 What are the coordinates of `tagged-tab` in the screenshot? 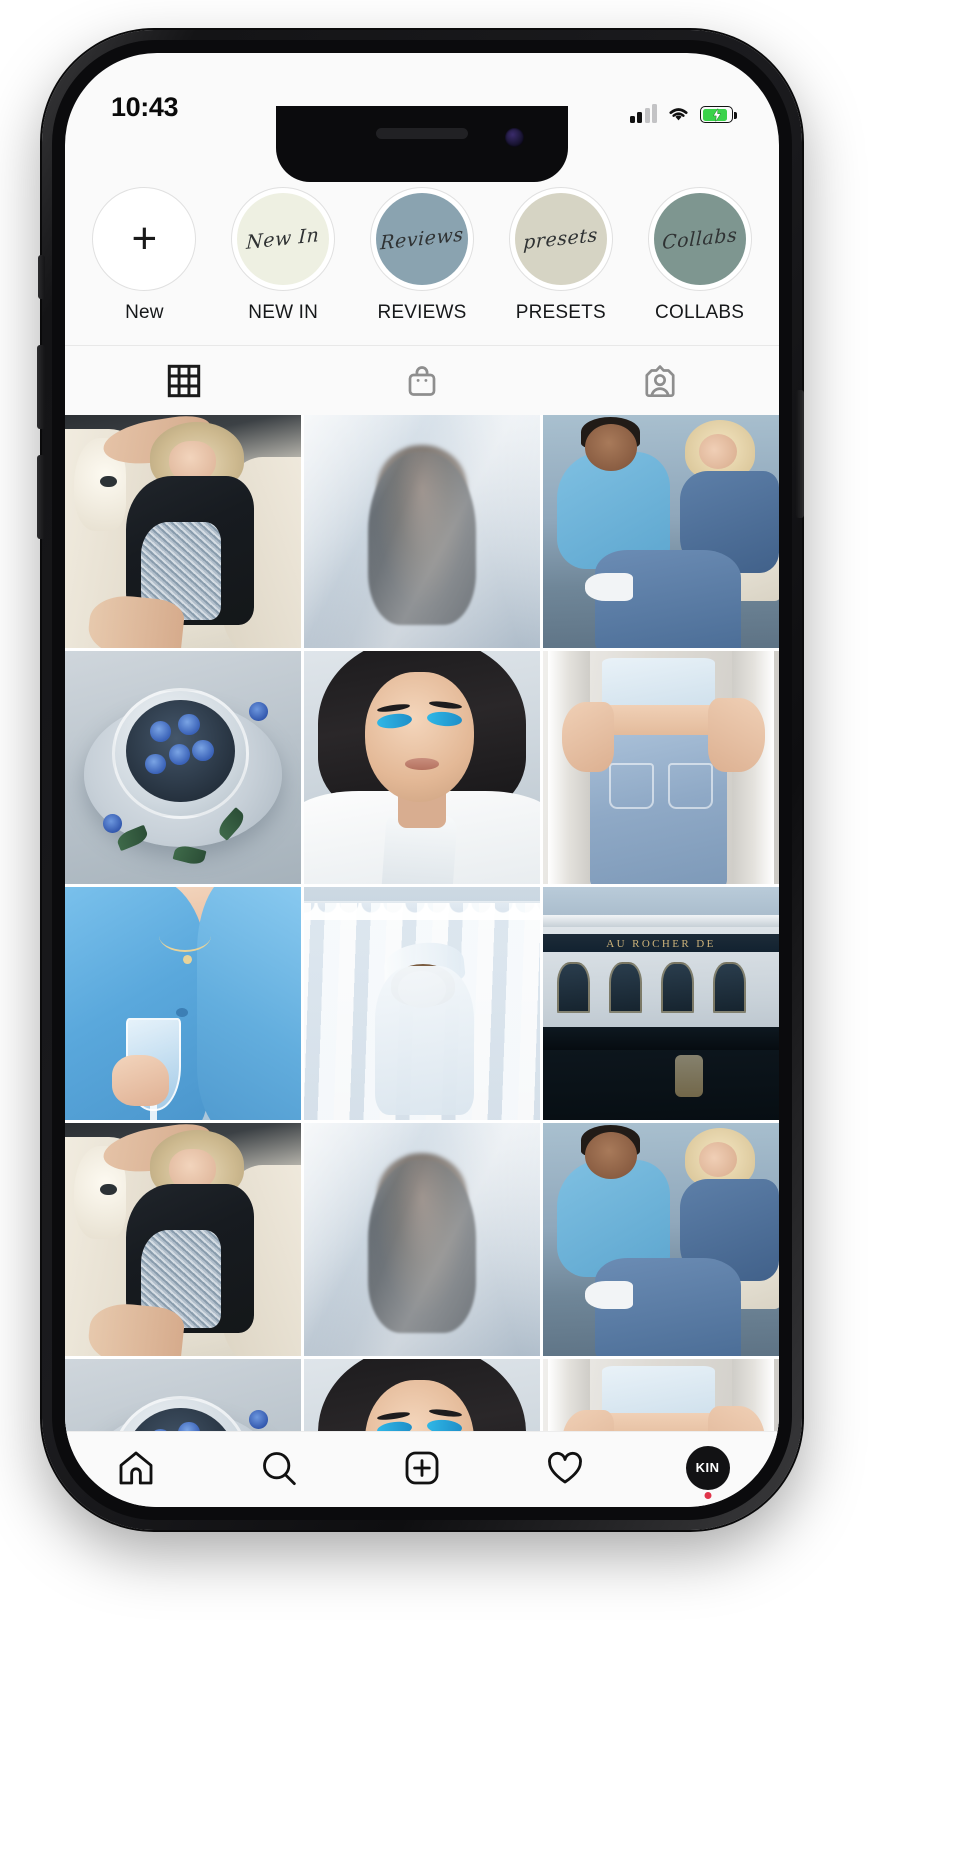 It's located at (660, 380).